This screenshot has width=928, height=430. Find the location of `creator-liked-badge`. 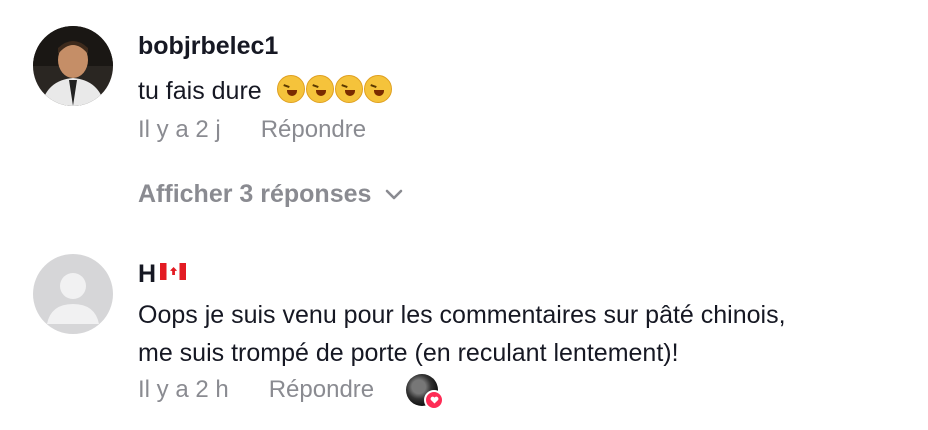

creator-liked-badge is located at coordinates (425, 392).